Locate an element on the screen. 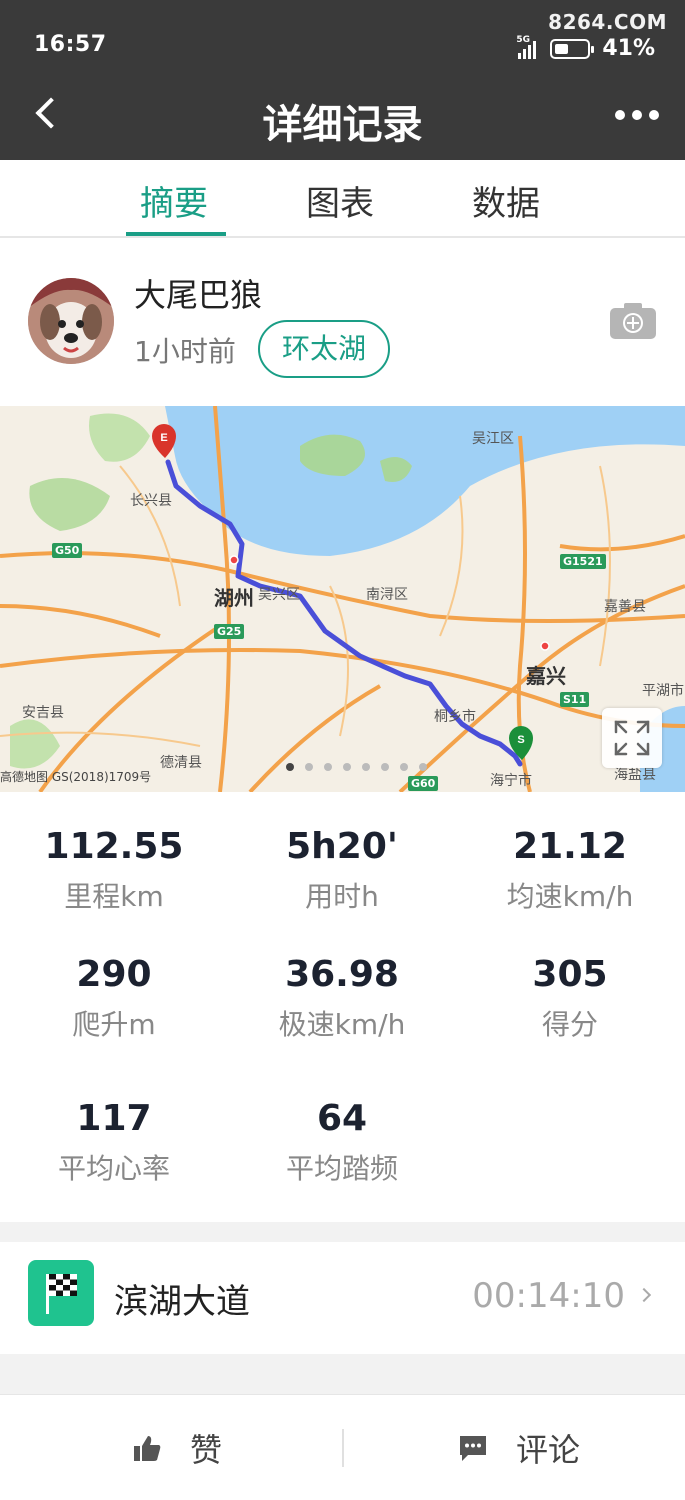 The image size is (685, 1500). status-indicators: 5G 41% is located at coordinates (585, 48).